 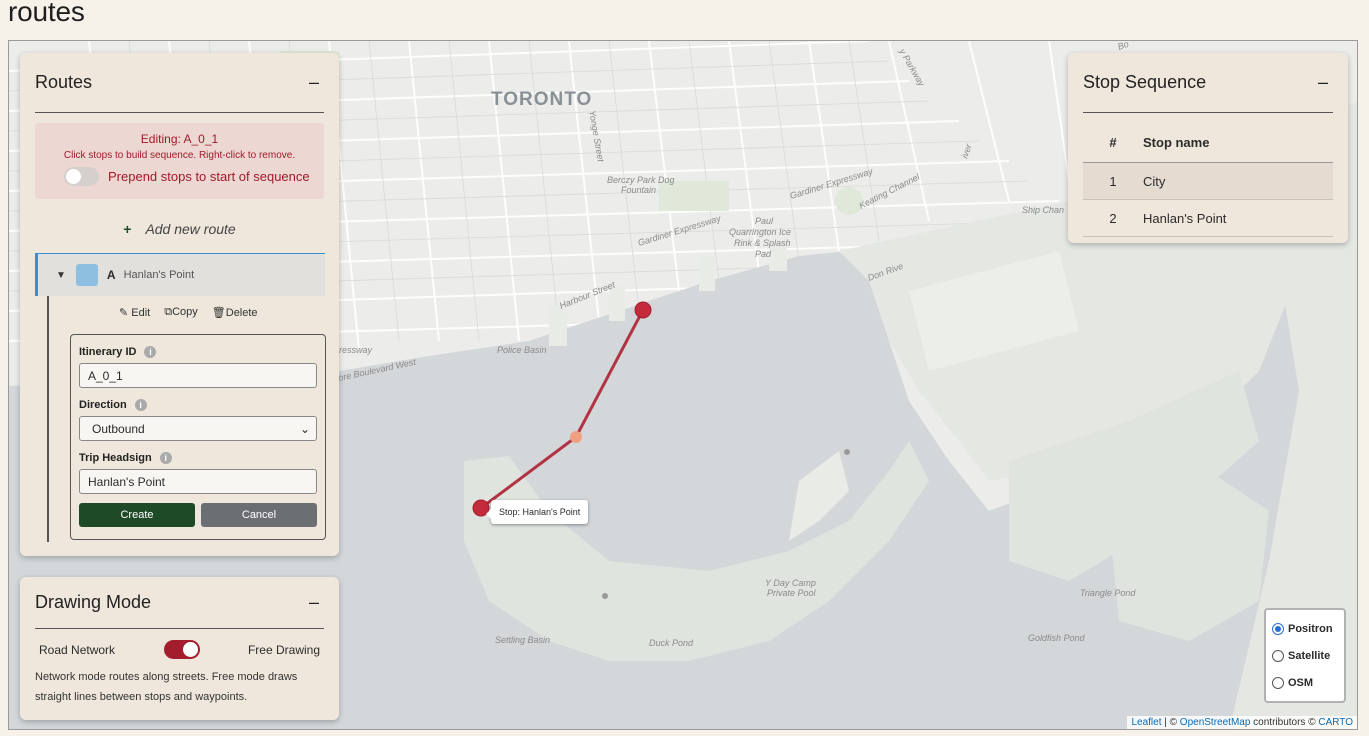 I want to click on carto-link: CARTO, so click(x=1335, y=722).